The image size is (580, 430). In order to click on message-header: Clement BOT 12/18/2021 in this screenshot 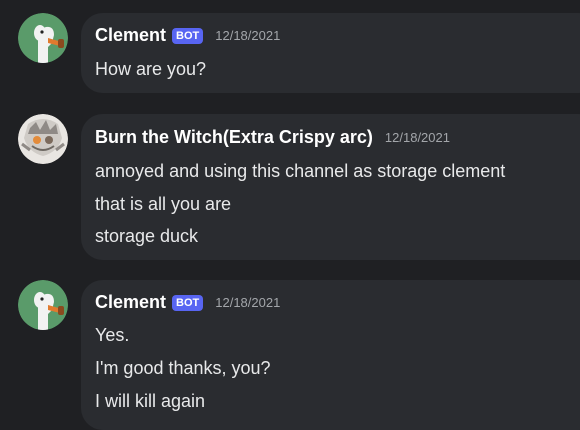, I will do `click(187, 302)`.